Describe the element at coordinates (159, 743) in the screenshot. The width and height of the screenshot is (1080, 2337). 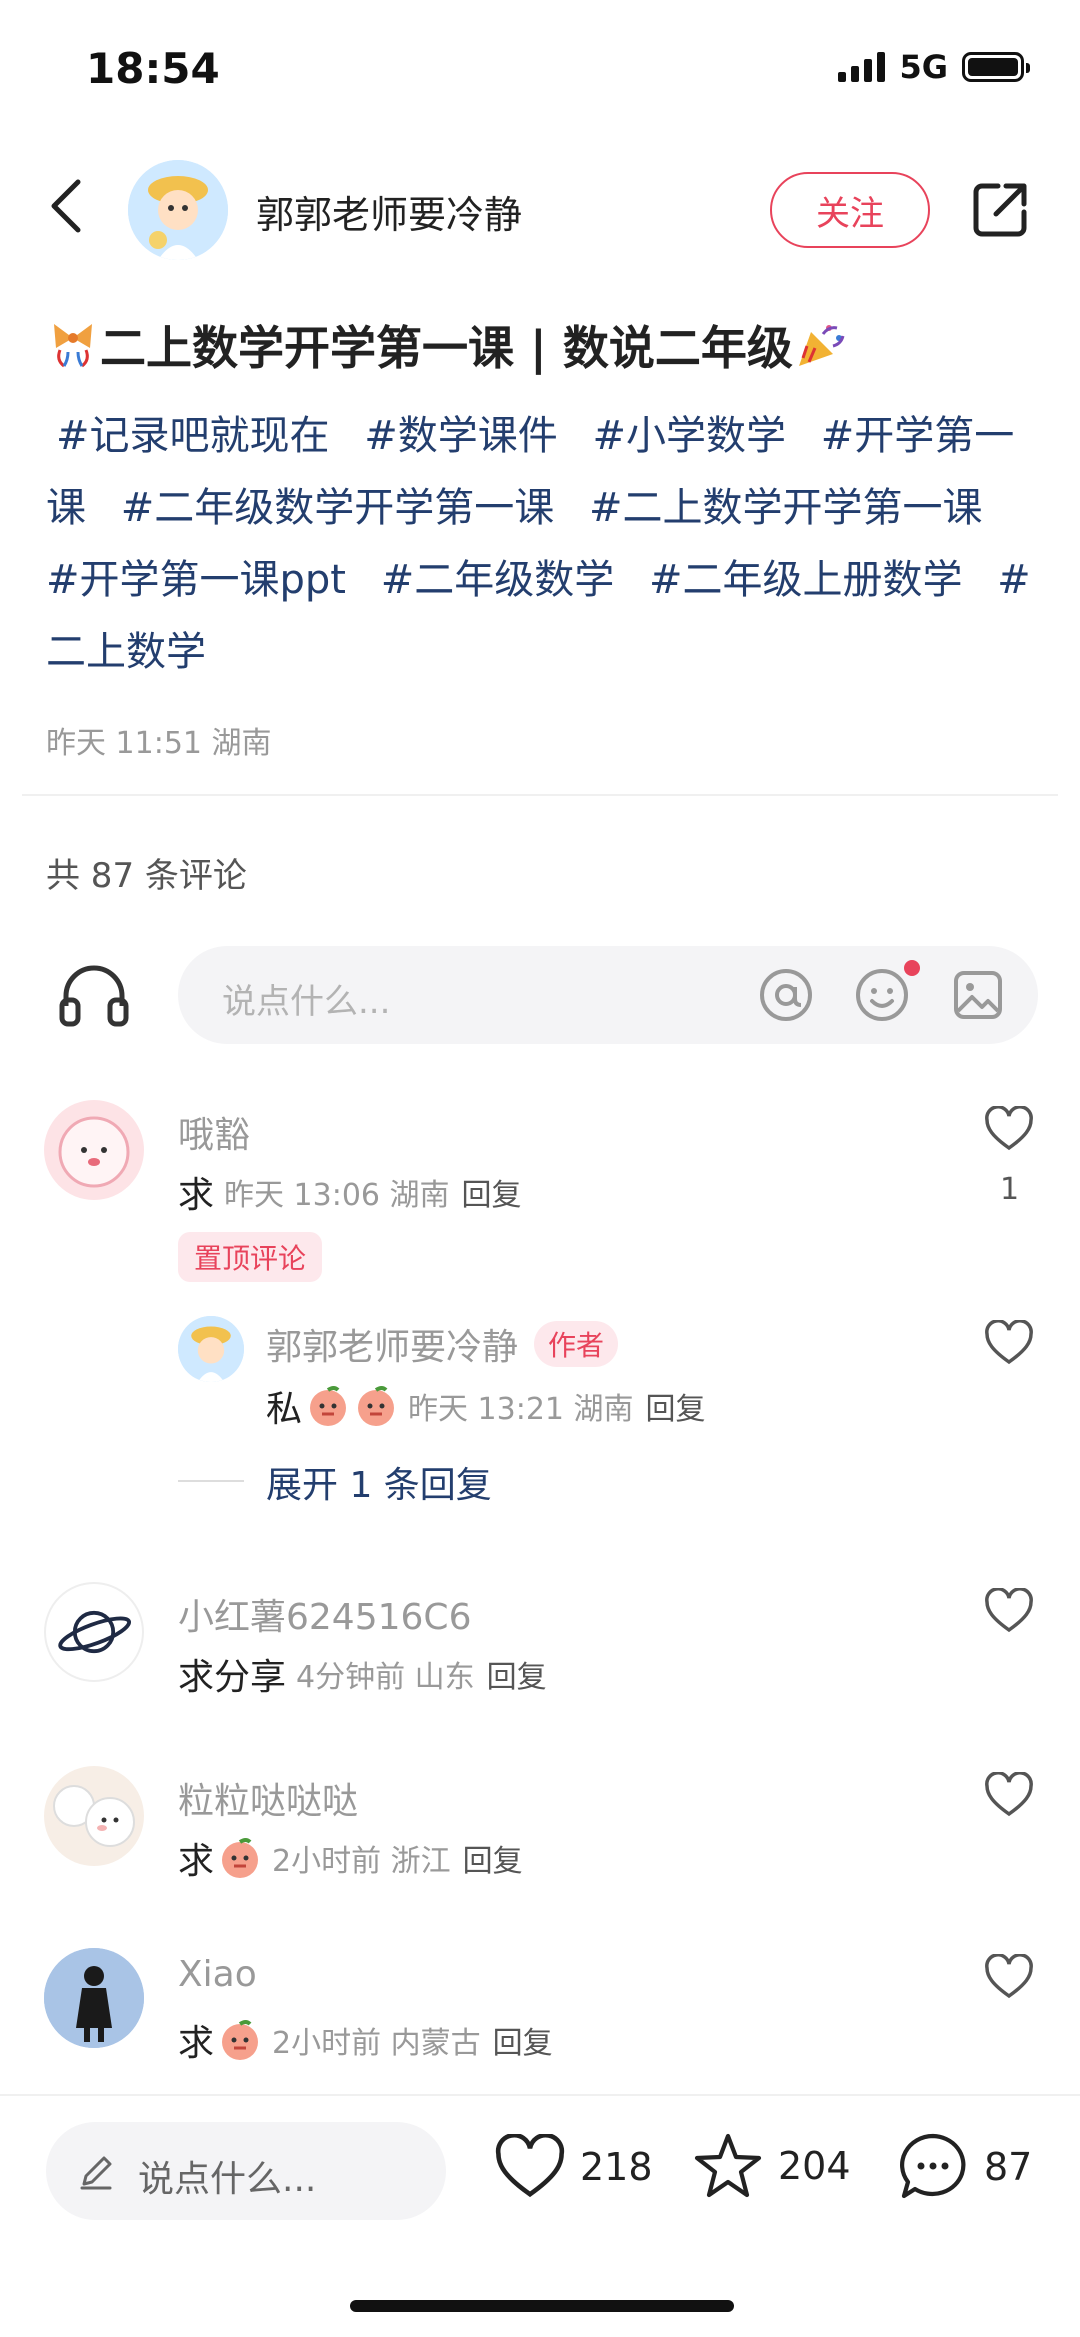
I see `post-meta: 昨天 11:51 湖南` at that location.